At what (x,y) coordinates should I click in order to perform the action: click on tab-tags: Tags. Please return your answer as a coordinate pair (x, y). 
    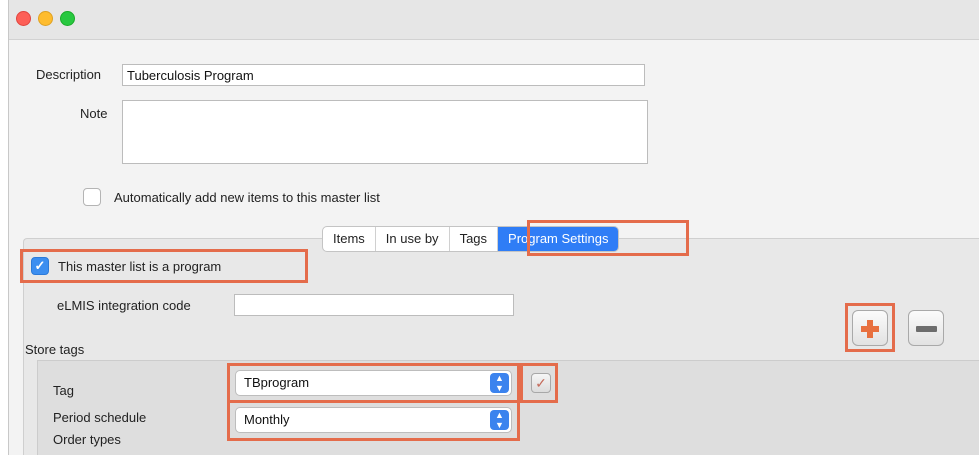
    Looking at the image, I should click on (474, 239).